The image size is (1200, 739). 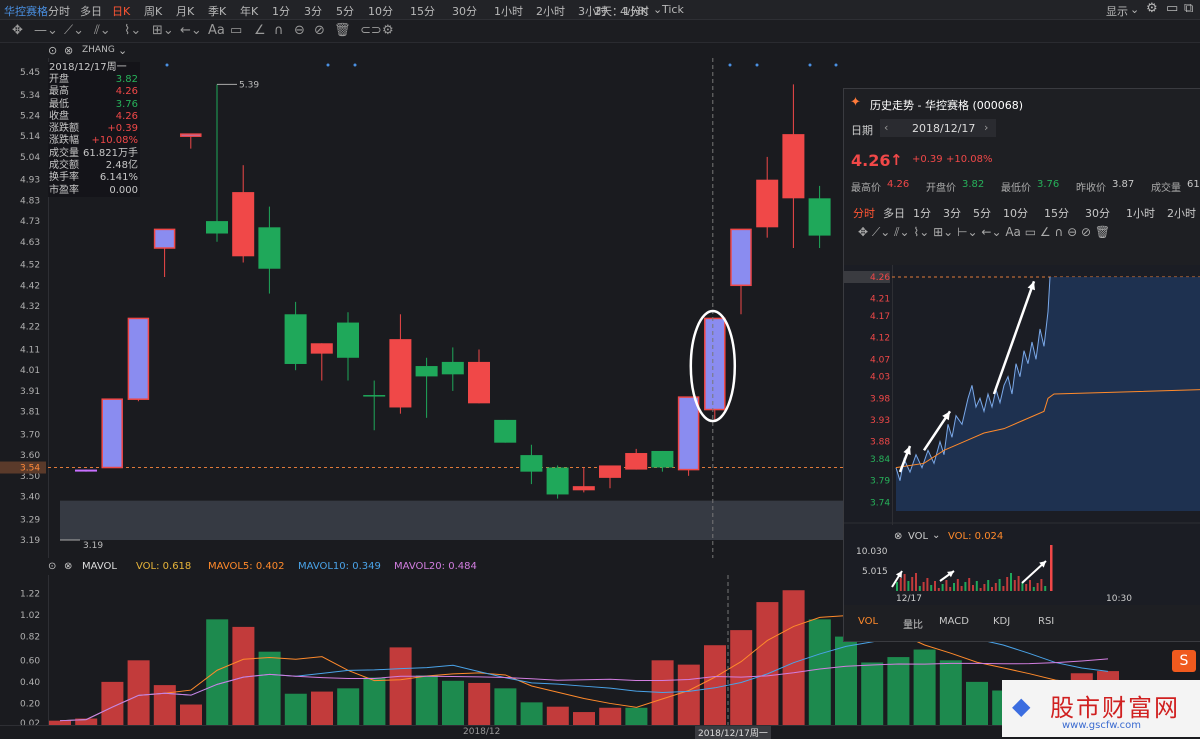 I want to click on settings-icon: ⚙, so click(x=1152, y=8).